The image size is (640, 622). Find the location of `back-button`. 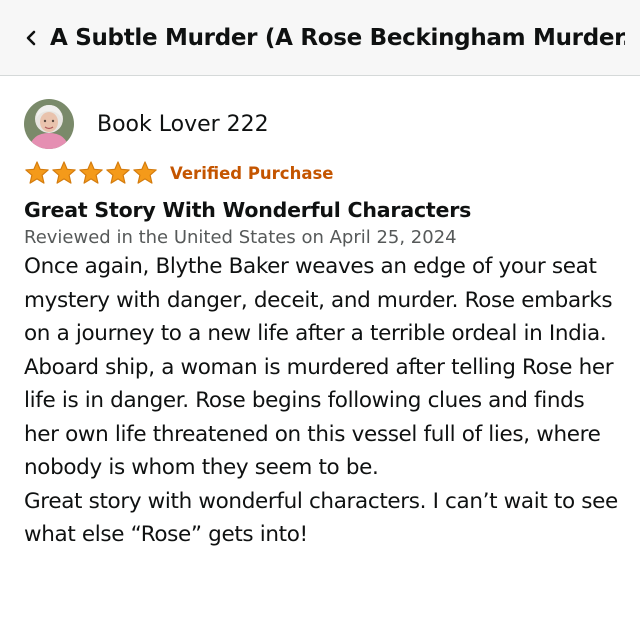

back-button is located at coordinates (31, 38).